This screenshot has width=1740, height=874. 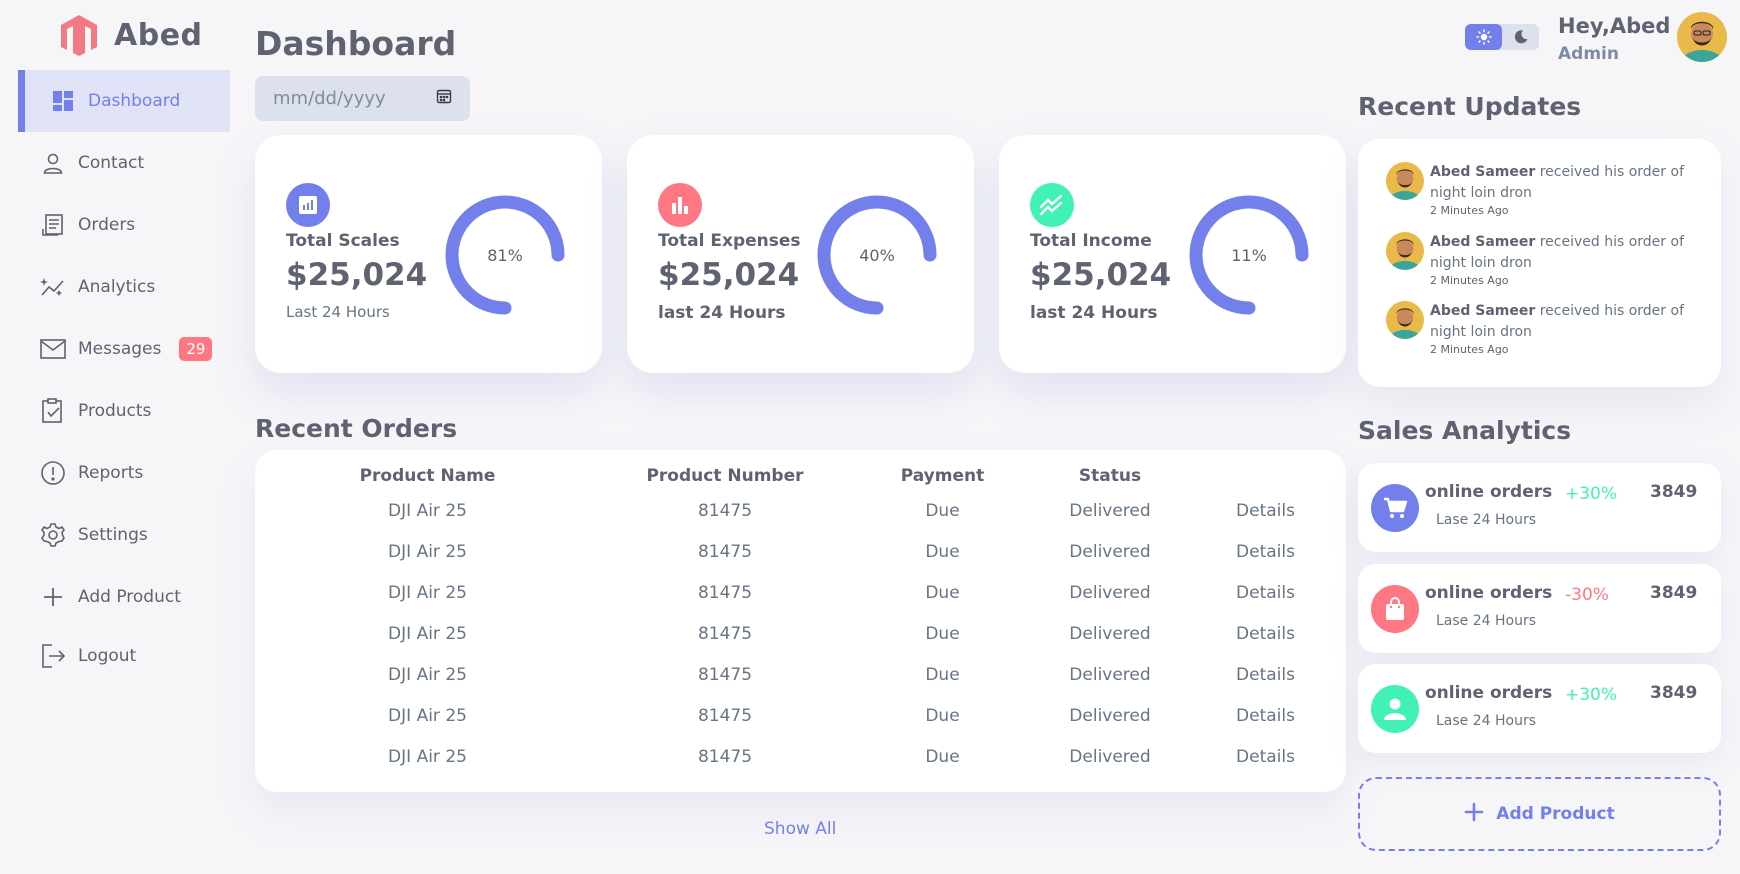 What do you see at coordinates (1520, 37) in the screenshot?
I see `moon-icon` at bounding box center [1520, 37].